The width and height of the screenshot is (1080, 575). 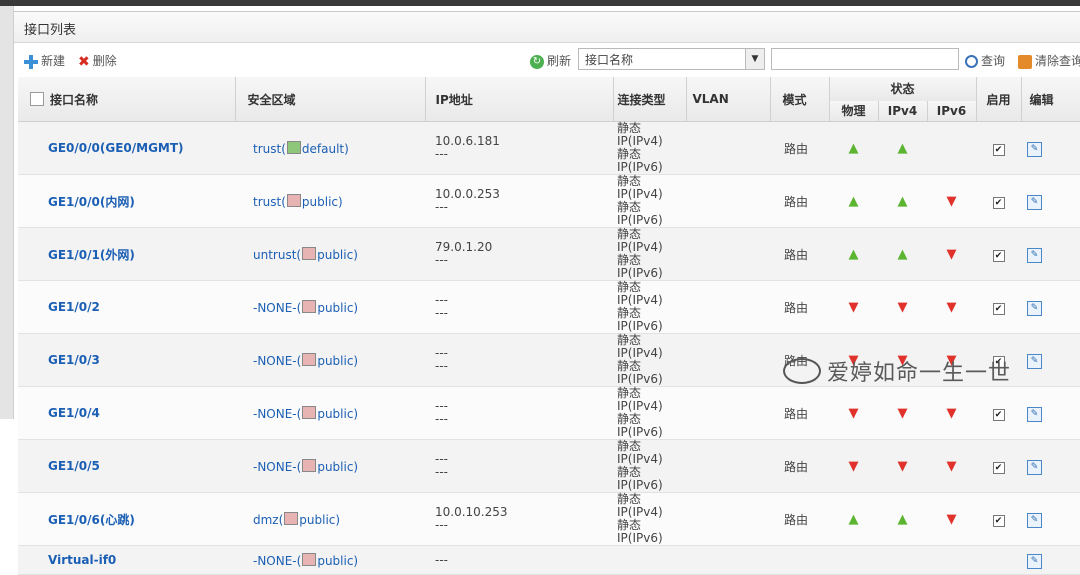 What do you see at coordinates (754, 59) in the screenshot?
I see `chevron-down-icon: ▼` at bounding box center [754, 59].